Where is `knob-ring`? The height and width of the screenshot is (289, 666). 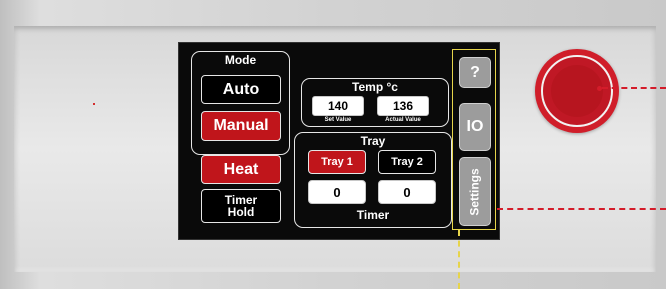
knob-ring is located at coordinates (577, 91).